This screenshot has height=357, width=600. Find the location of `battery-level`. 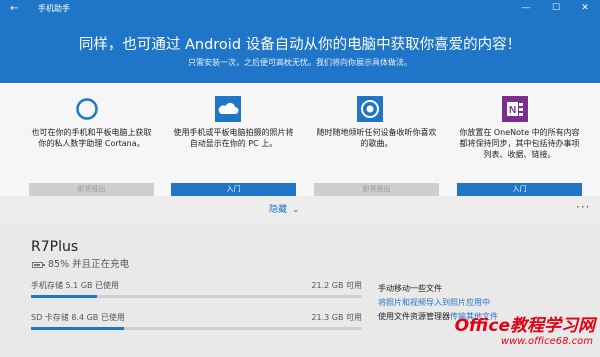

battery-level is located at coordinates (37, 265).